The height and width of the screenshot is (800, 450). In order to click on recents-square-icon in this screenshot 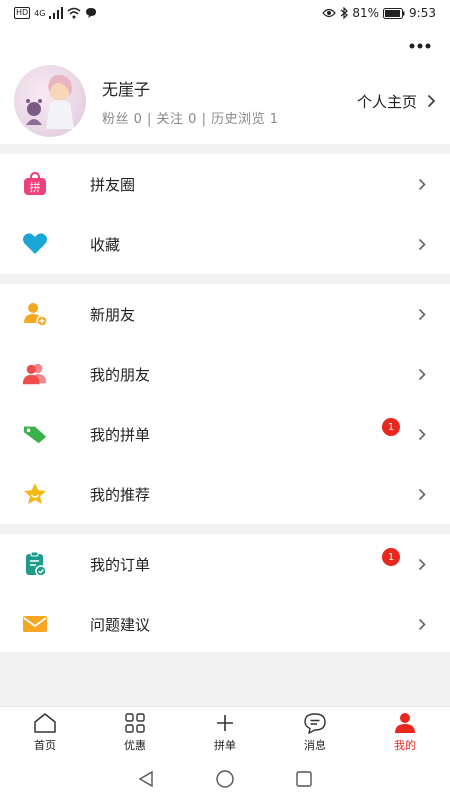, I will do `click(304, 779)`.